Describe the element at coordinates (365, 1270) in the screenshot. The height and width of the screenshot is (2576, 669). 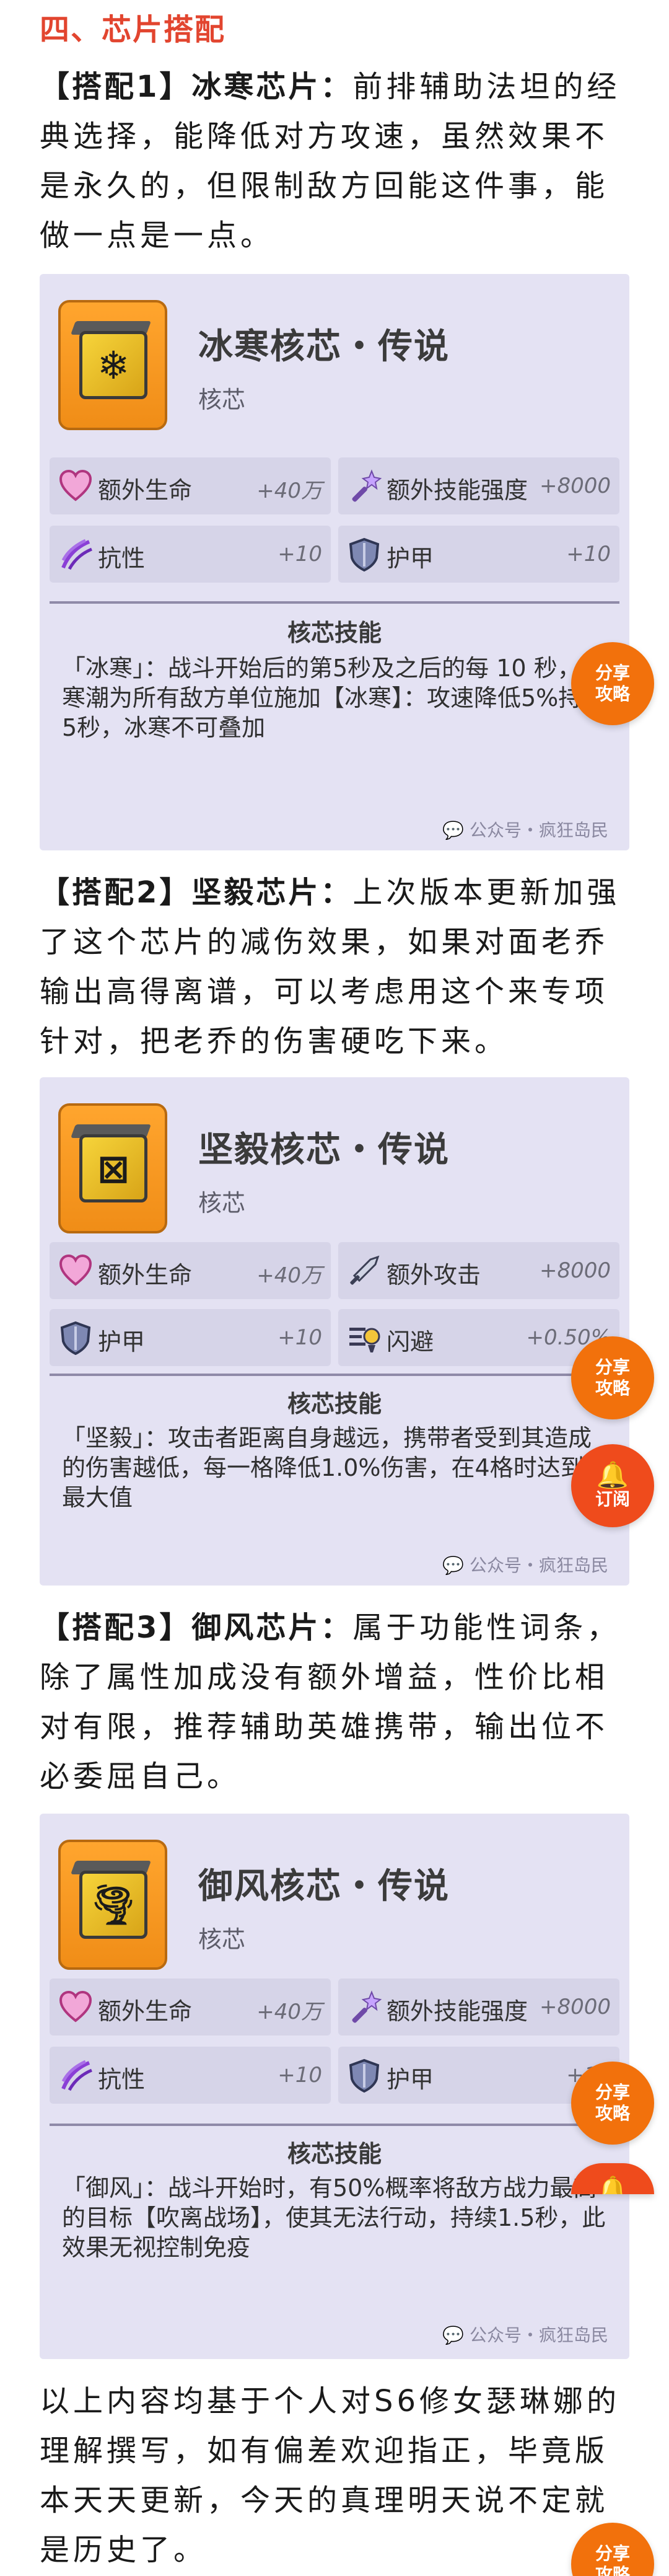
I see `sword-icon` at that location.